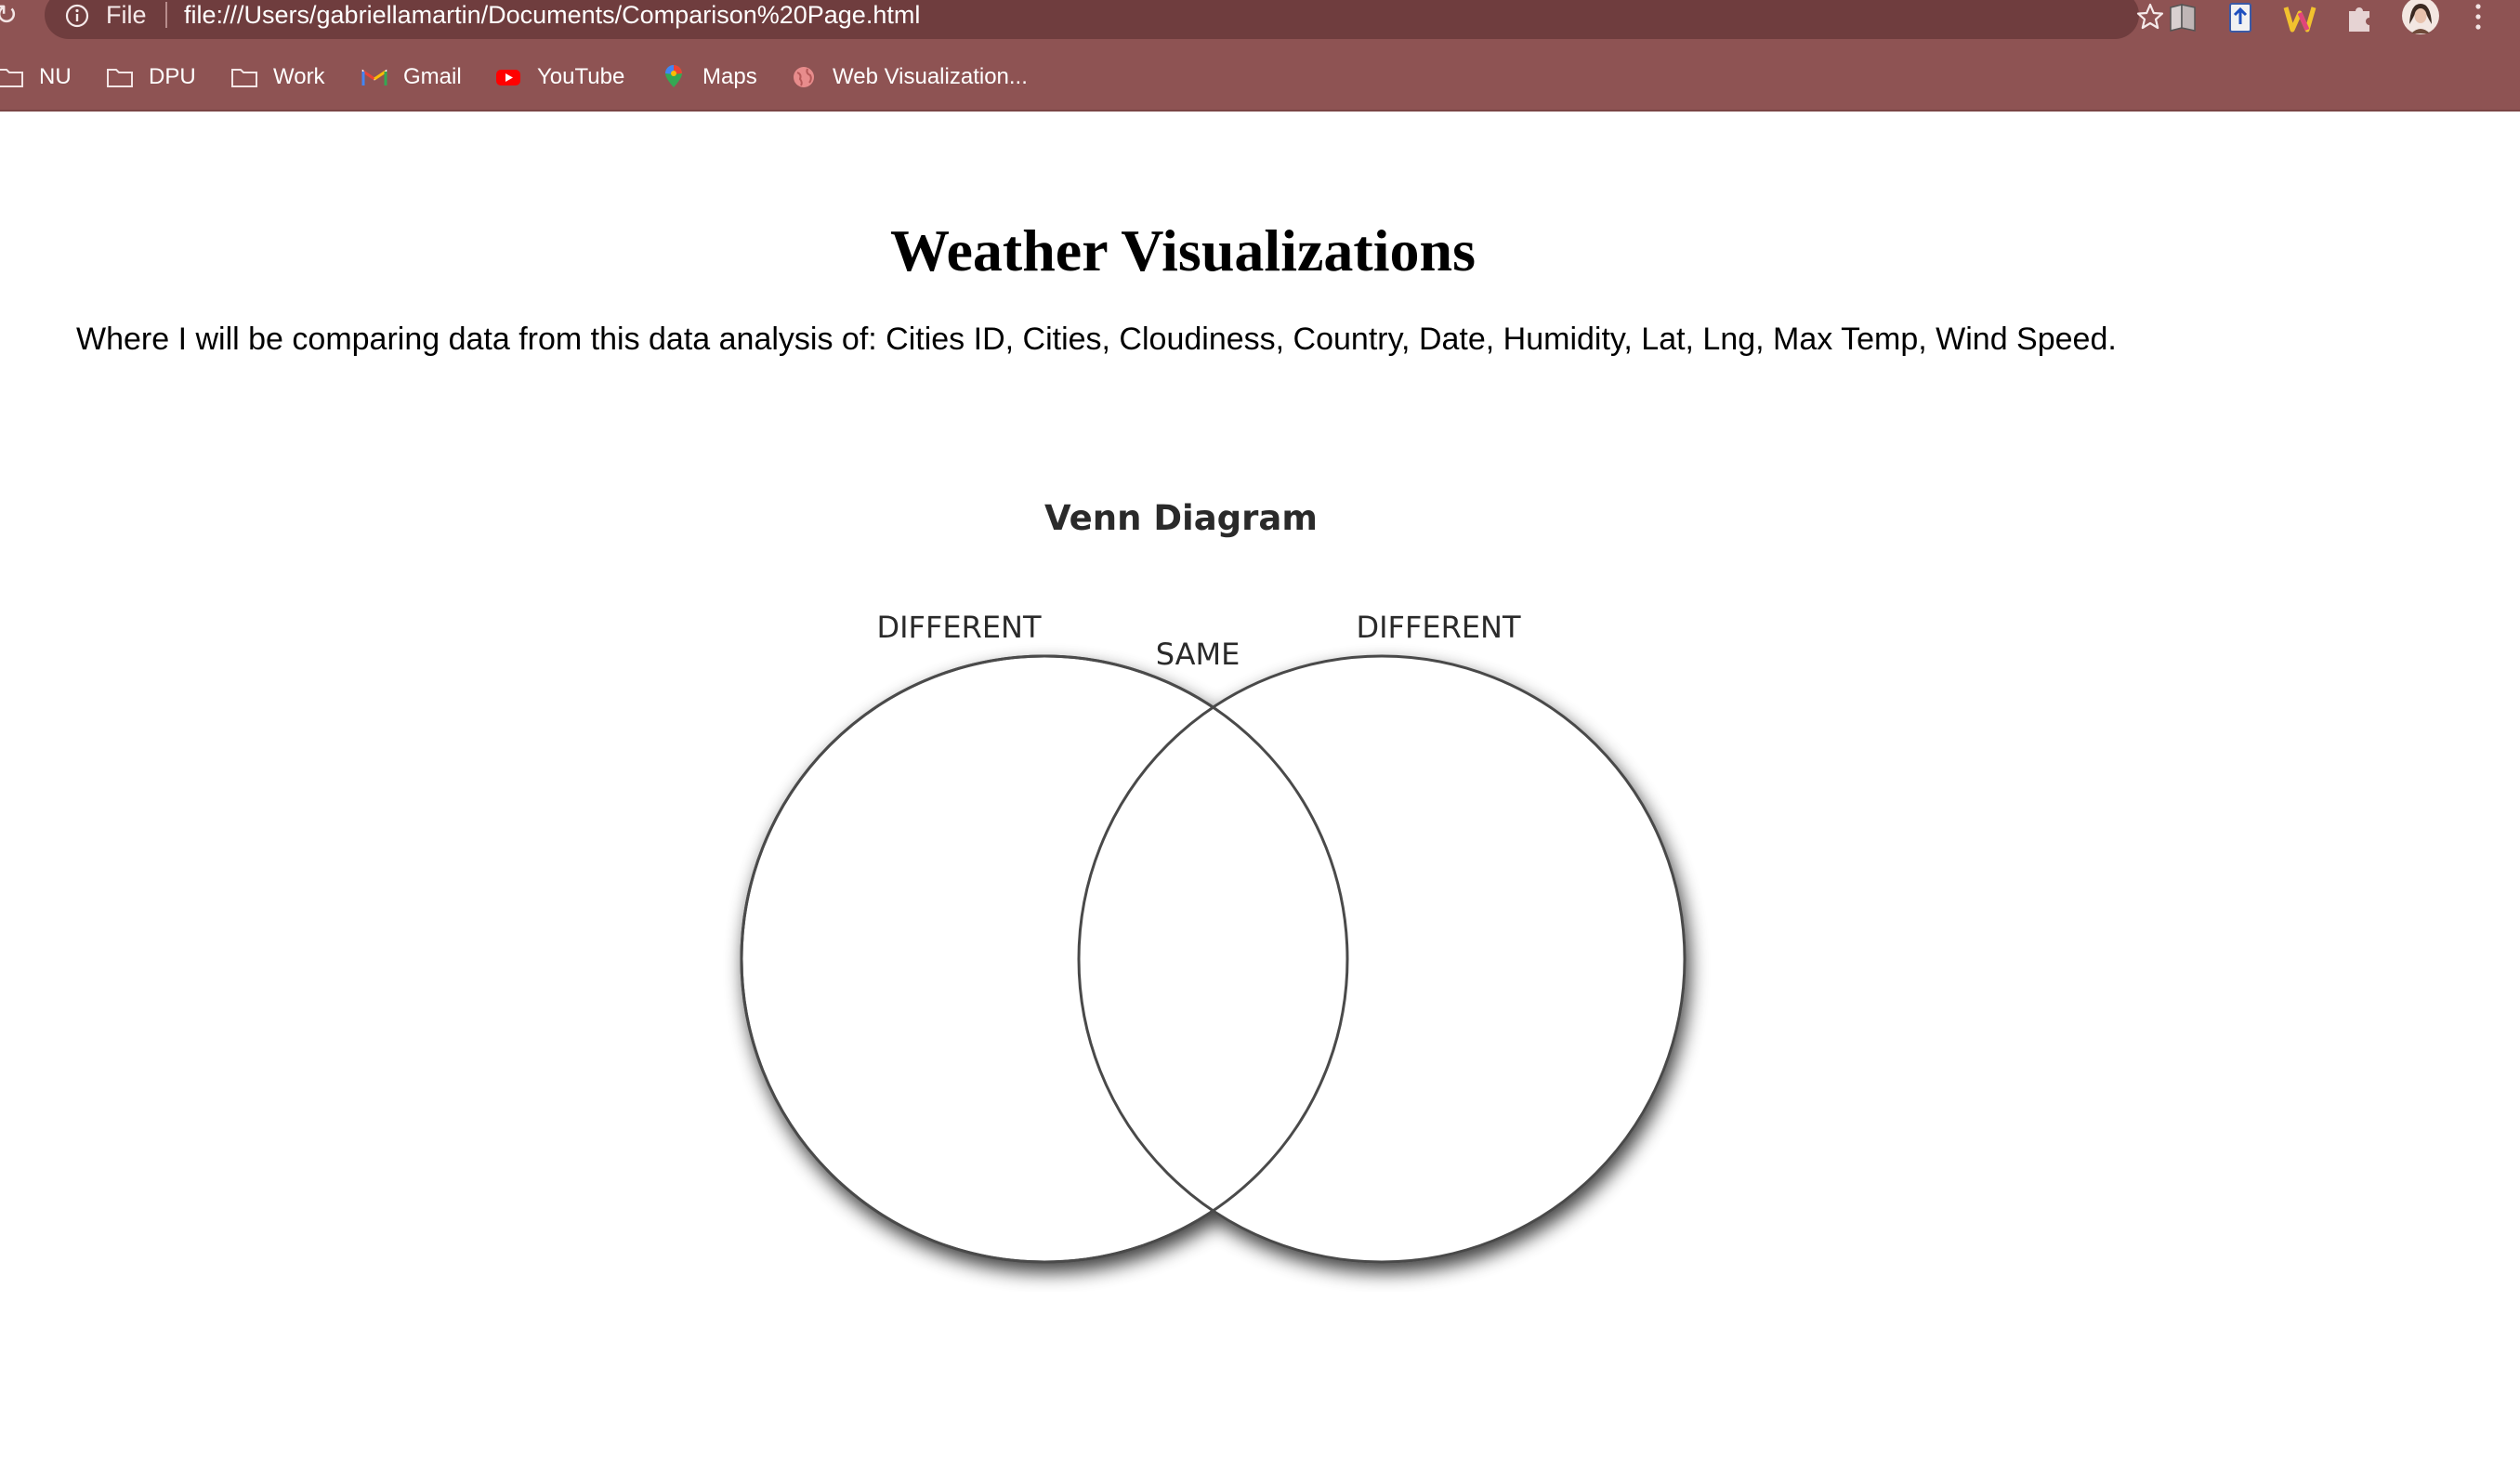 This screenshot has width=2520, height=1459. What do you see at coordinates (2359, 17) in the screenshot?
I see `extensions-puzzle-icon` at bounding box center [2359, 17].